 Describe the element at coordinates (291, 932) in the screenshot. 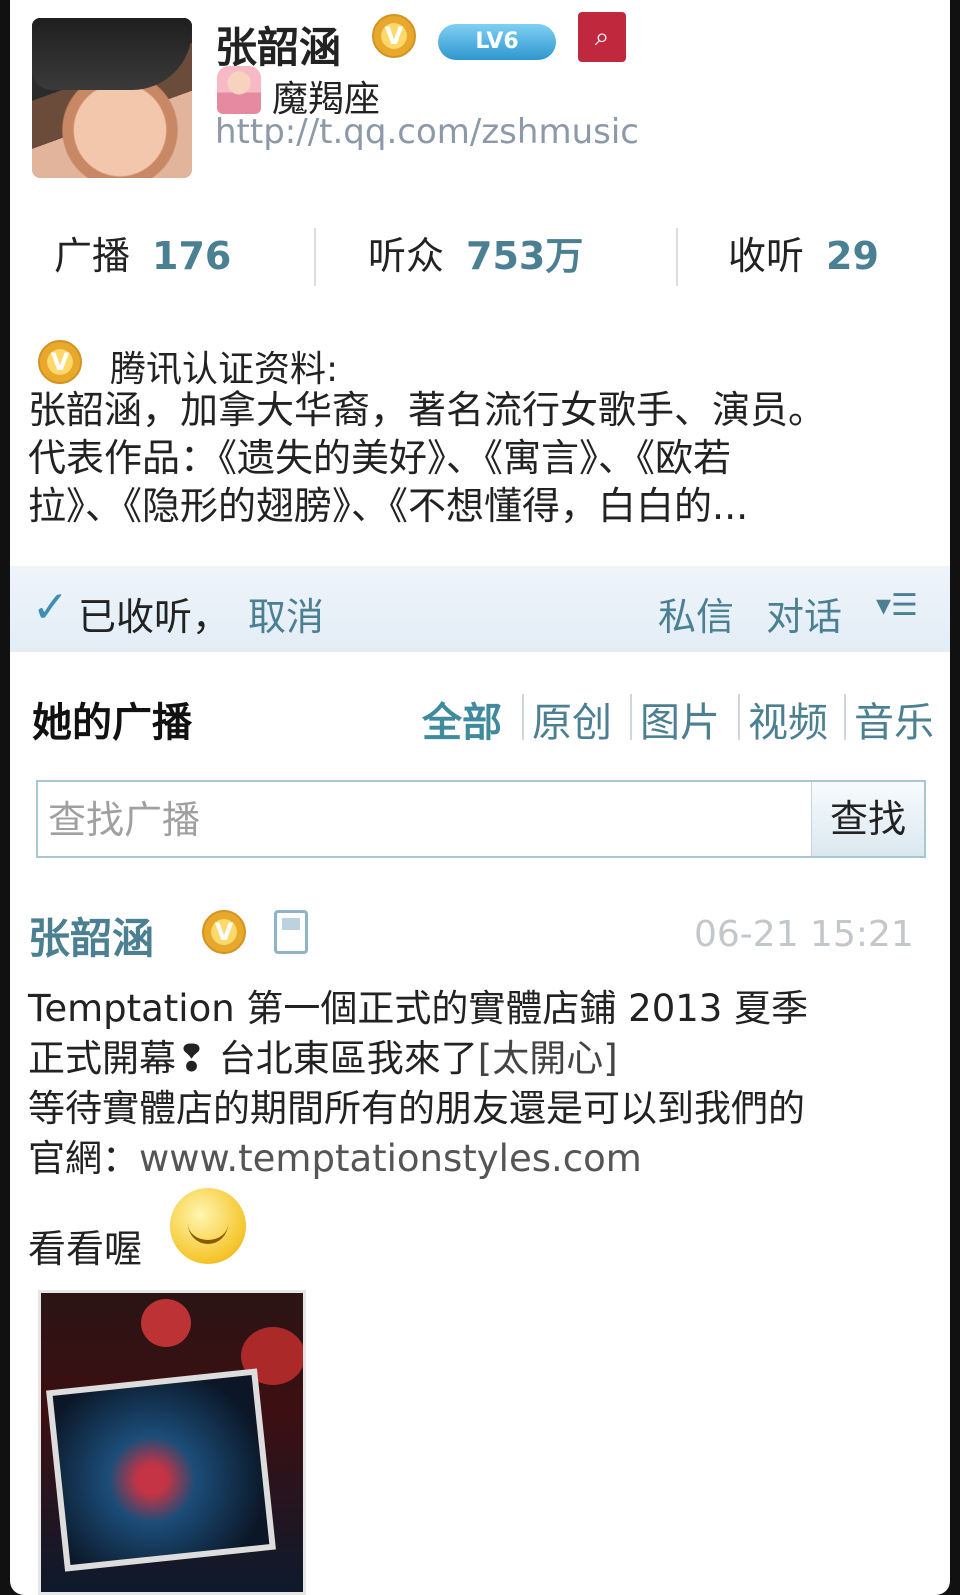

I see `mobile-device-icon` at that location.